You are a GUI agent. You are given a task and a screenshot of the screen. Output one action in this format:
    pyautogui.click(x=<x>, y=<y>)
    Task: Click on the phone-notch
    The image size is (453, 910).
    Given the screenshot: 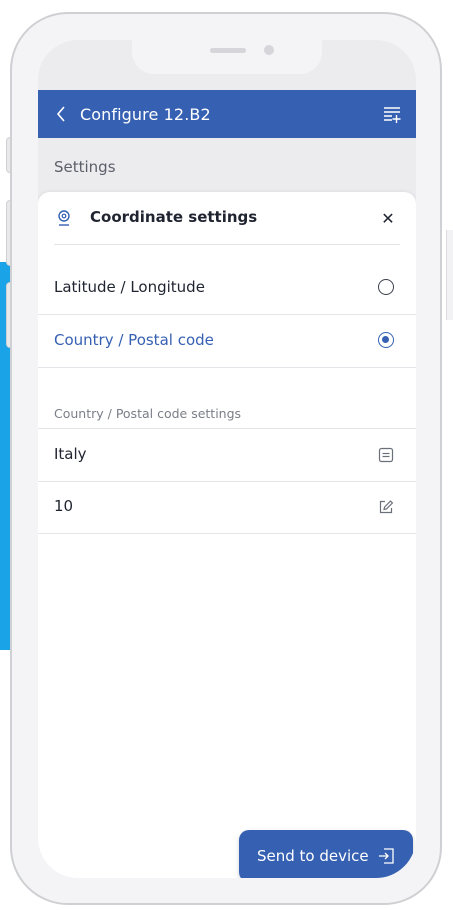 What is the action you would take?
    pyautogui.click(x=227, y=57)
    